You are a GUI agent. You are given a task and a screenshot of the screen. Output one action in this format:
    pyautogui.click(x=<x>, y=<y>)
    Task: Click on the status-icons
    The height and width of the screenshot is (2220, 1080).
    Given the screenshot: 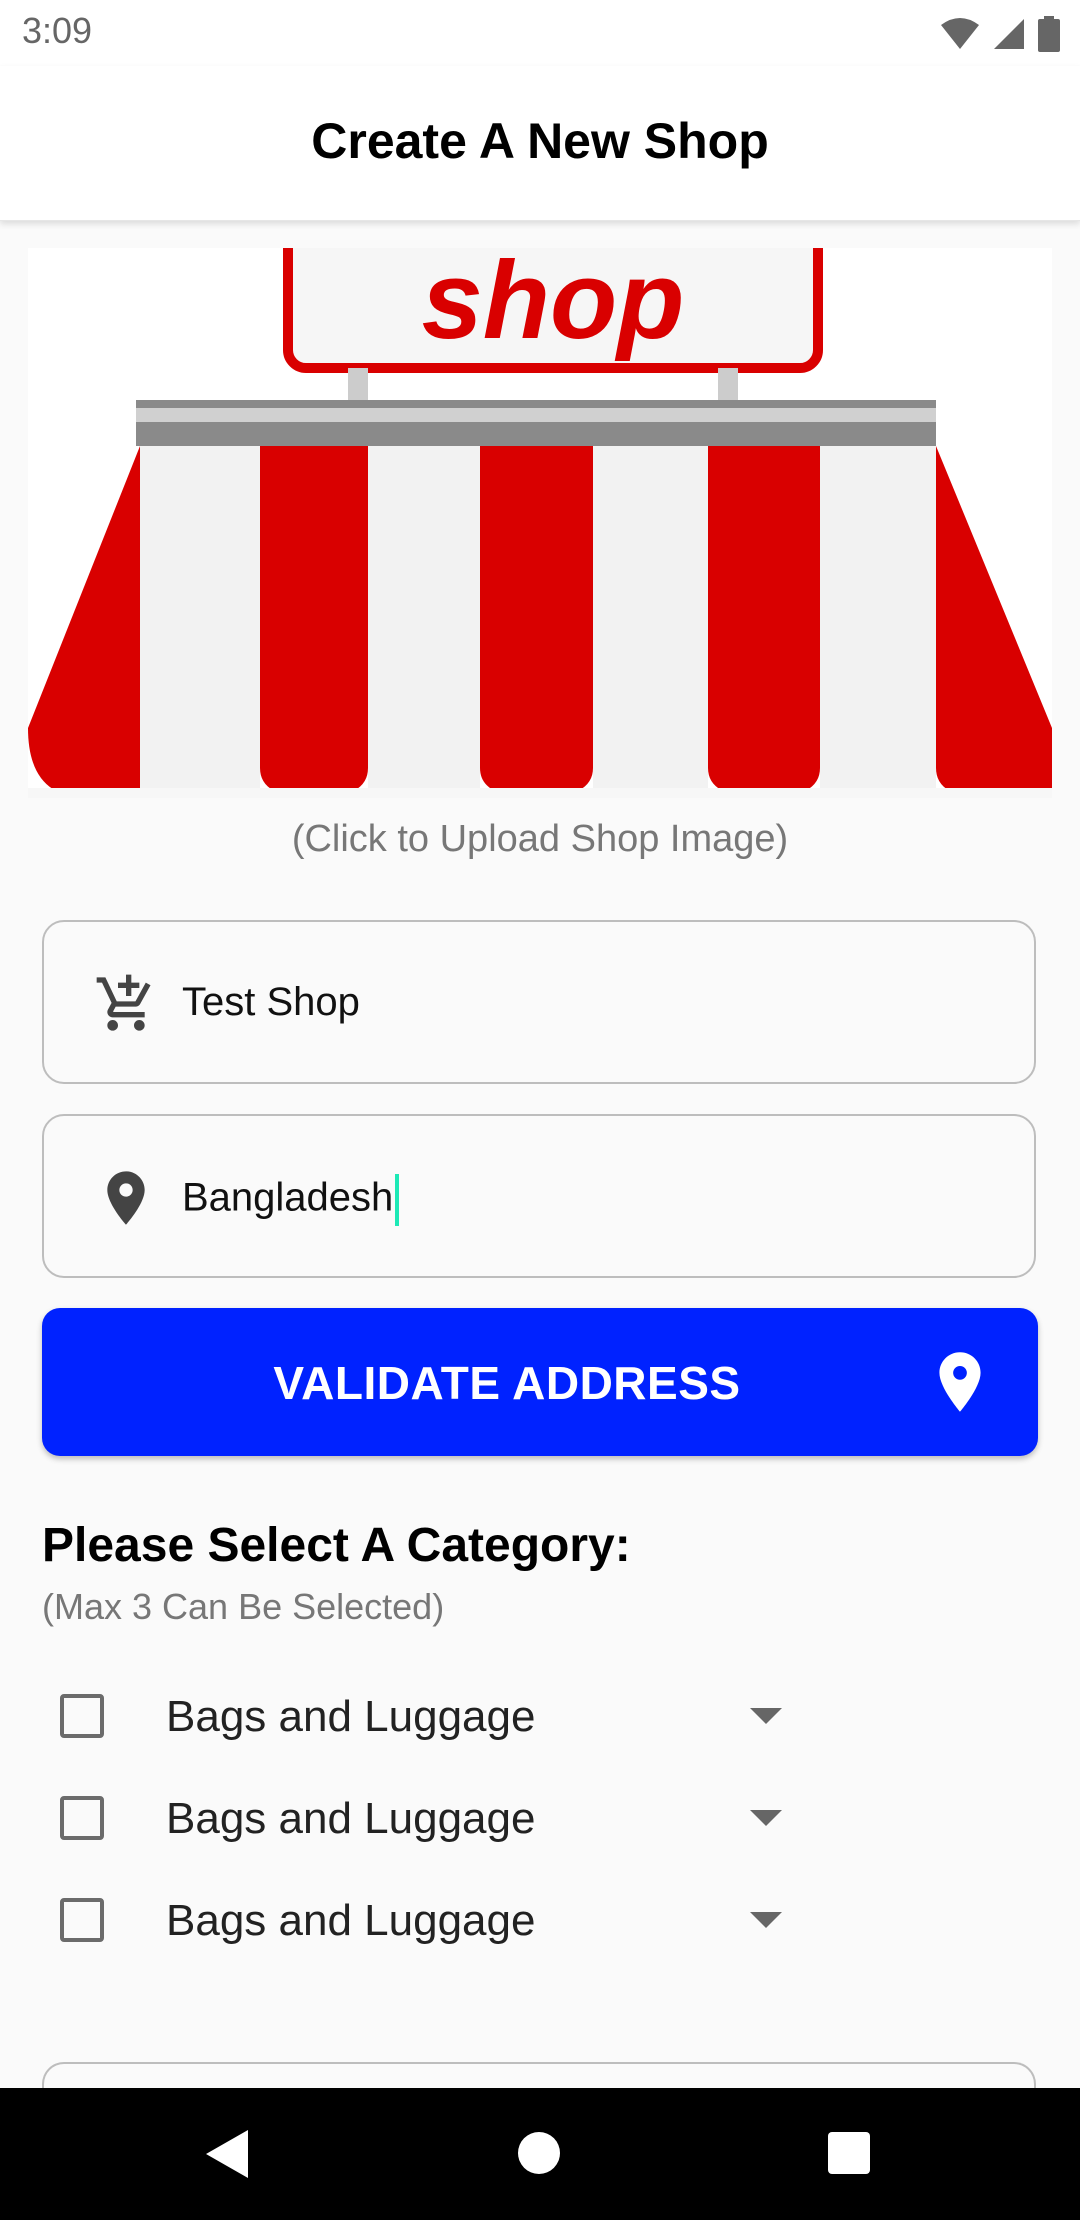 What is the action you would take?
    pyautogui.click(x=1000, y=34)
    